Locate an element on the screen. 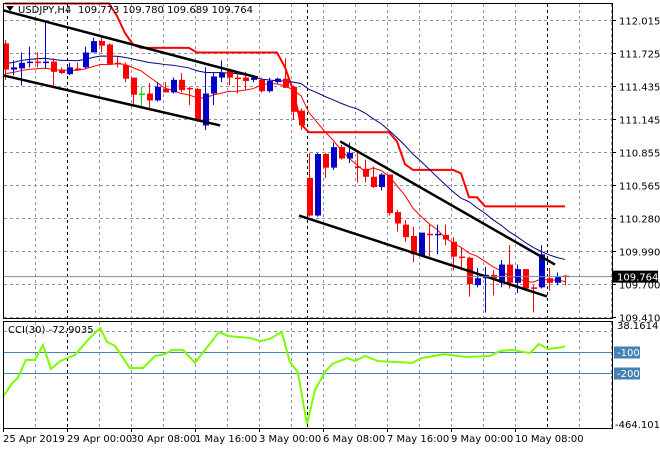 The width and height of the screenshot is (660, 450). cci-tick-label: -464.1012 is located at coordinates (637, 425).